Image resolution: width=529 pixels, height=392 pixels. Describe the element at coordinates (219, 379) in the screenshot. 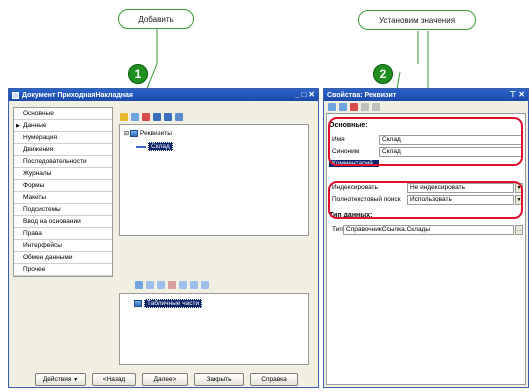

I see `close-button: Закрыть` at that location.